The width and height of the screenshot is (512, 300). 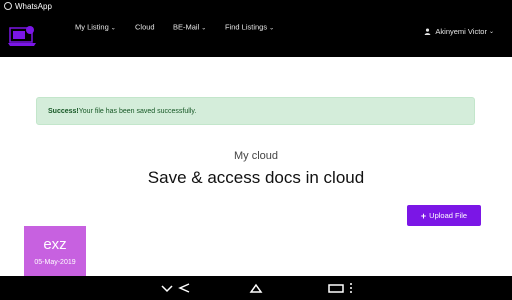 What do you see at coordinates (63, 111) in the screenshot?
I see `alert-strong: Success!` at bounding box center [63, 111].